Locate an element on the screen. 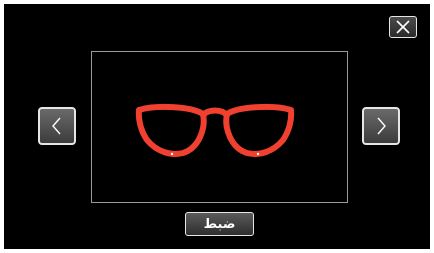 The width and height of the screenshot is (434, 253). chevron-left-icon is located at coordinates (56, 126).